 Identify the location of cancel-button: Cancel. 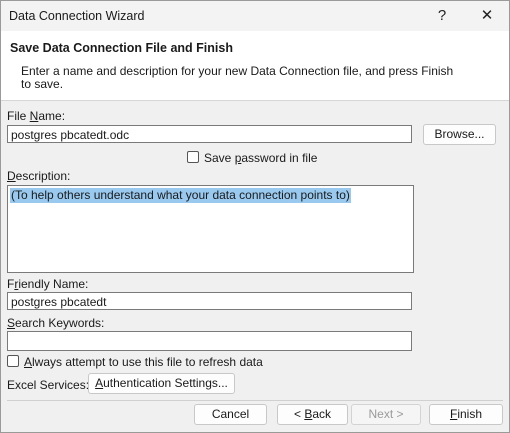
(230, 414).